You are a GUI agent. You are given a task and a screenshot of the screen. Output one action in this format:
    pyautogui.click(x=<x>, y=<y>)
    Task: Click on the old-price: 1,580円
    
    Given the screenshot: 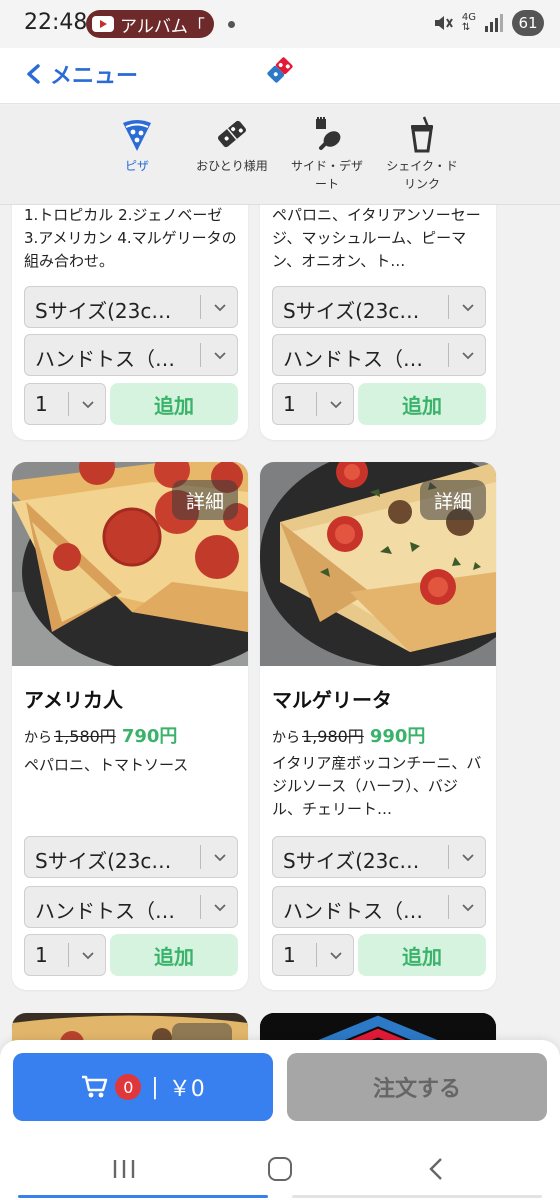 What is the action you would take?
    pyautogui.click(x=85, y=736)
    